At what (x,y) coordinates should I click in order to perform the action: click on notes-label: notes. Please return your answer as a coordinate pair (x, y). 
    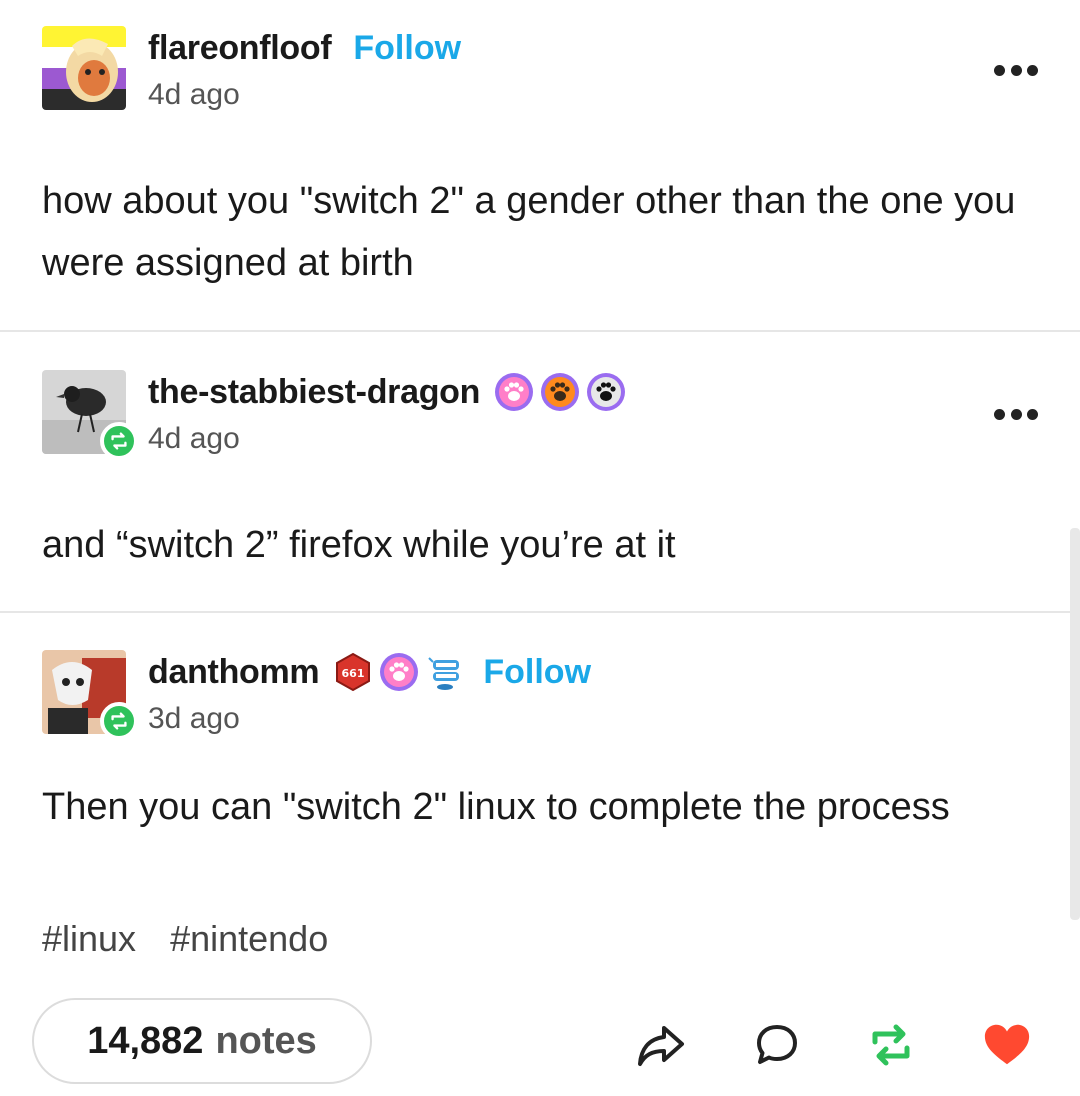
    Looking at the image, I should click on (266, 1040).